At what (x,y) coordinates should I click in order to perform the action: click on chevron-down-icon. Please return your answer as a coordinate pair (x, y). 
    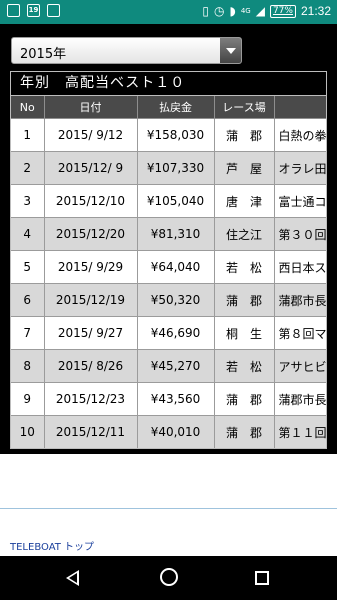
    Looking at the image, I should click on (231, 51).